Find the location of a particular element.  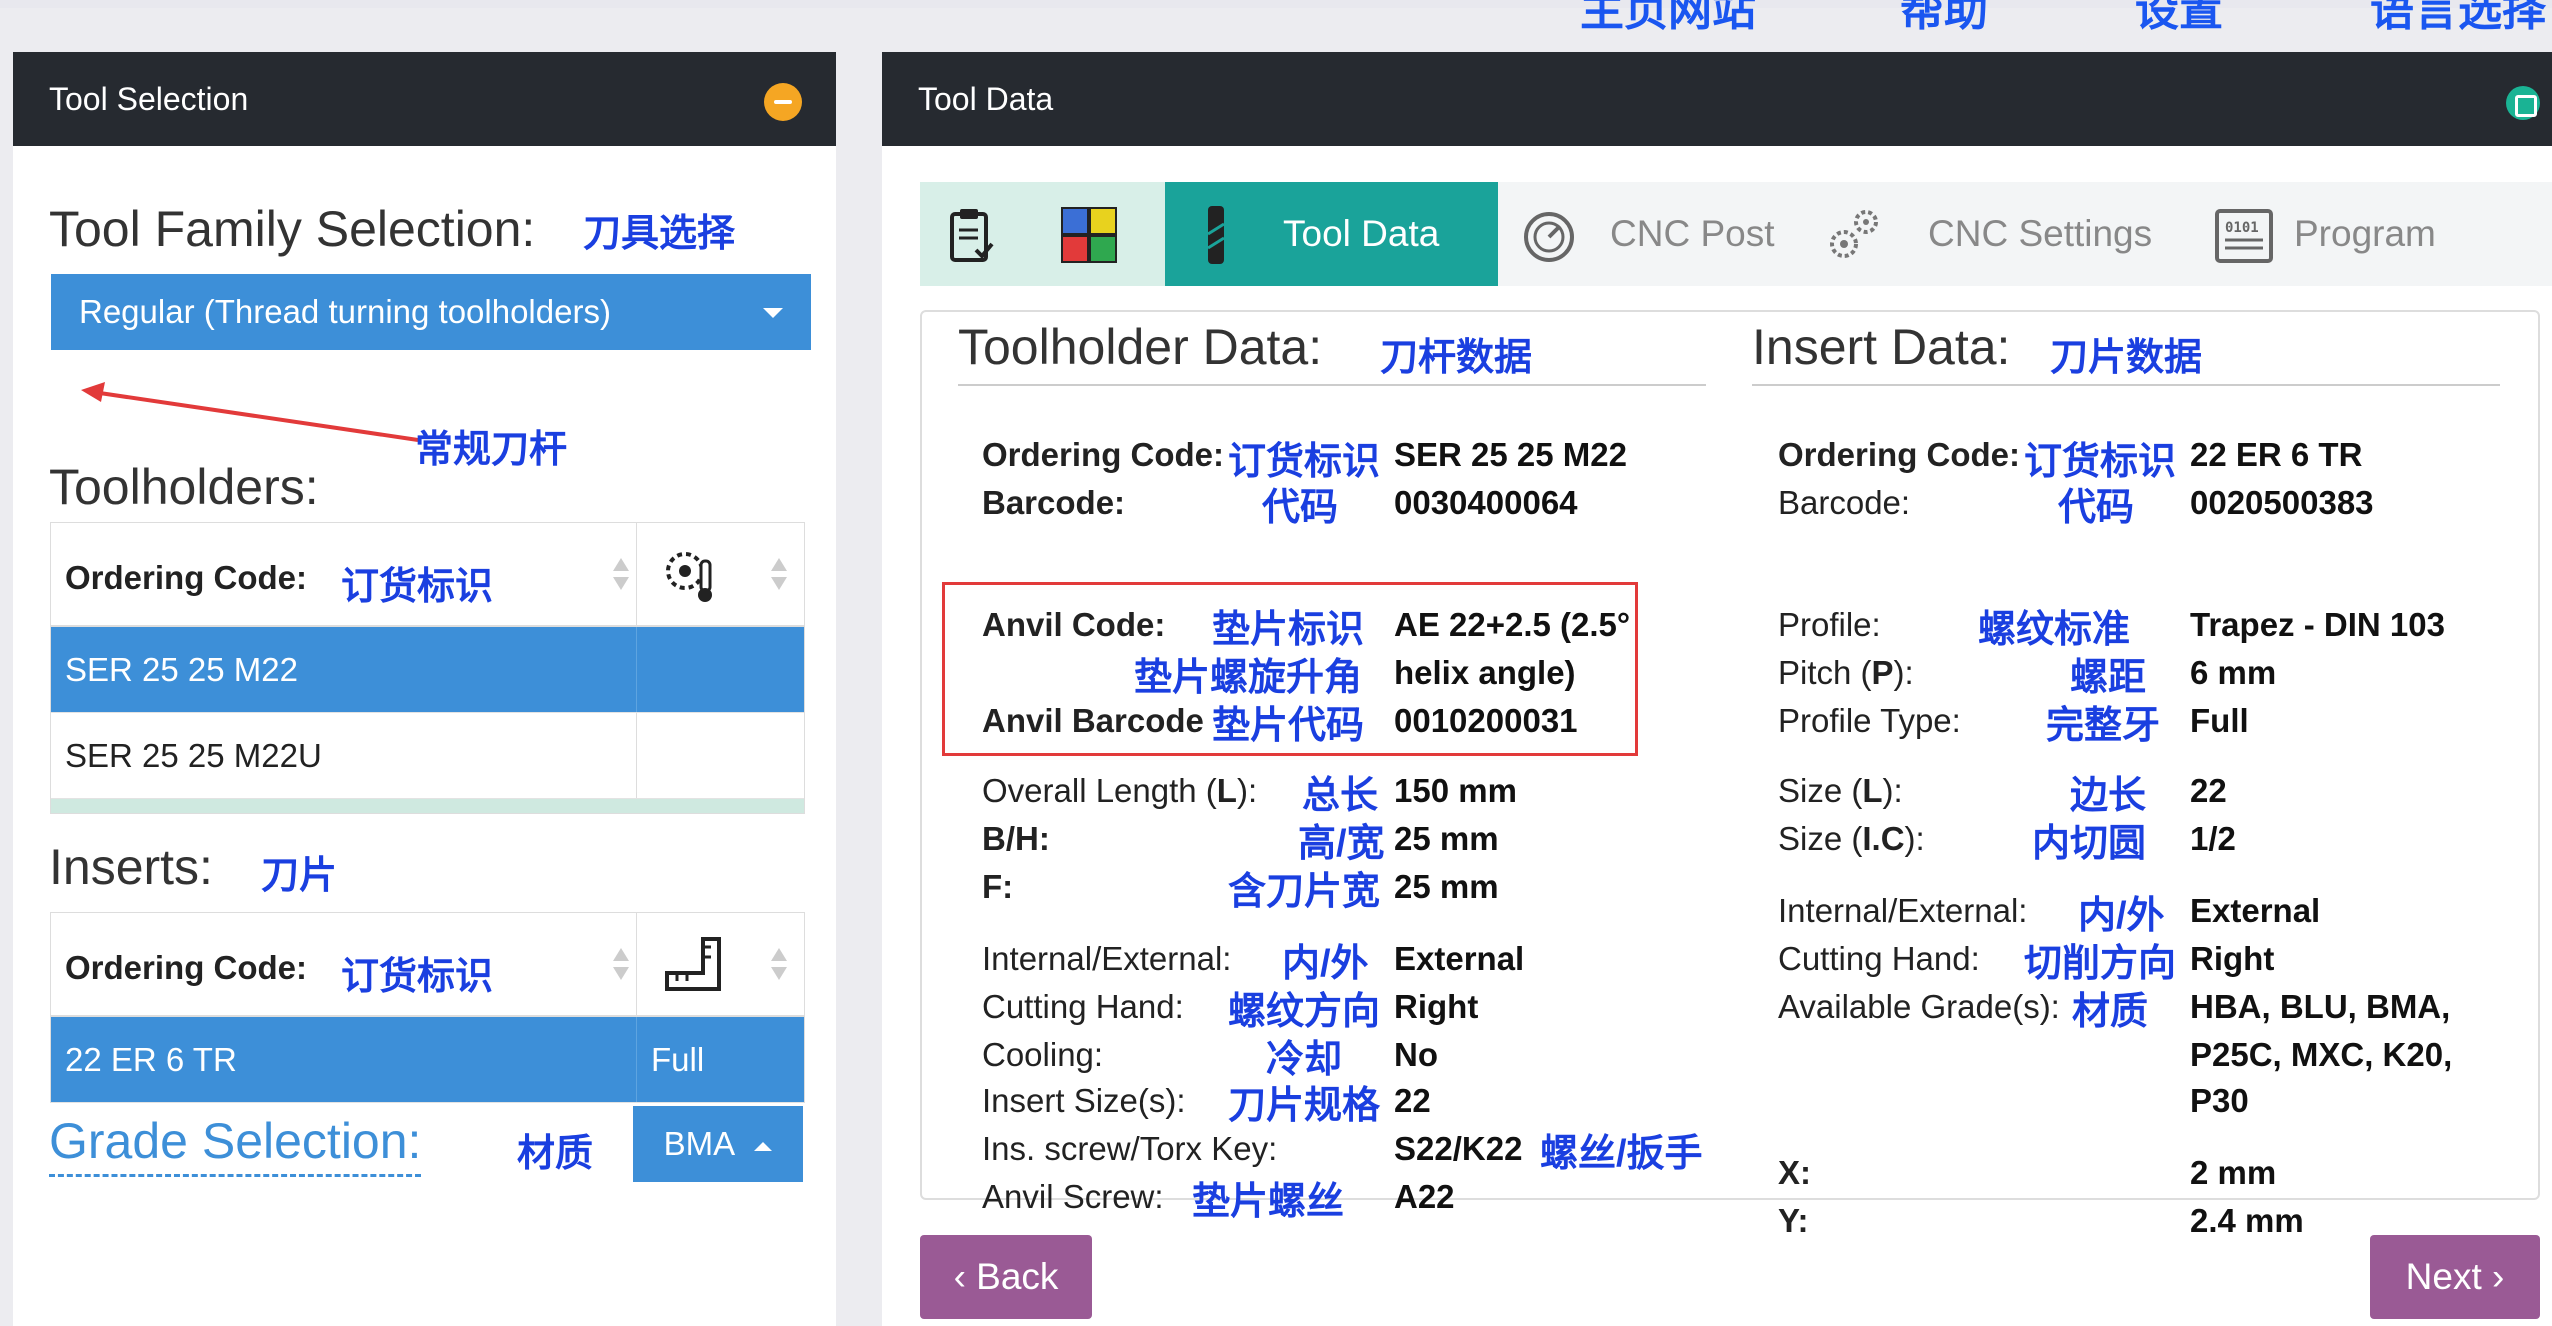

family-note-cn: 常规刀杆 is located at coordinates (491, 450).